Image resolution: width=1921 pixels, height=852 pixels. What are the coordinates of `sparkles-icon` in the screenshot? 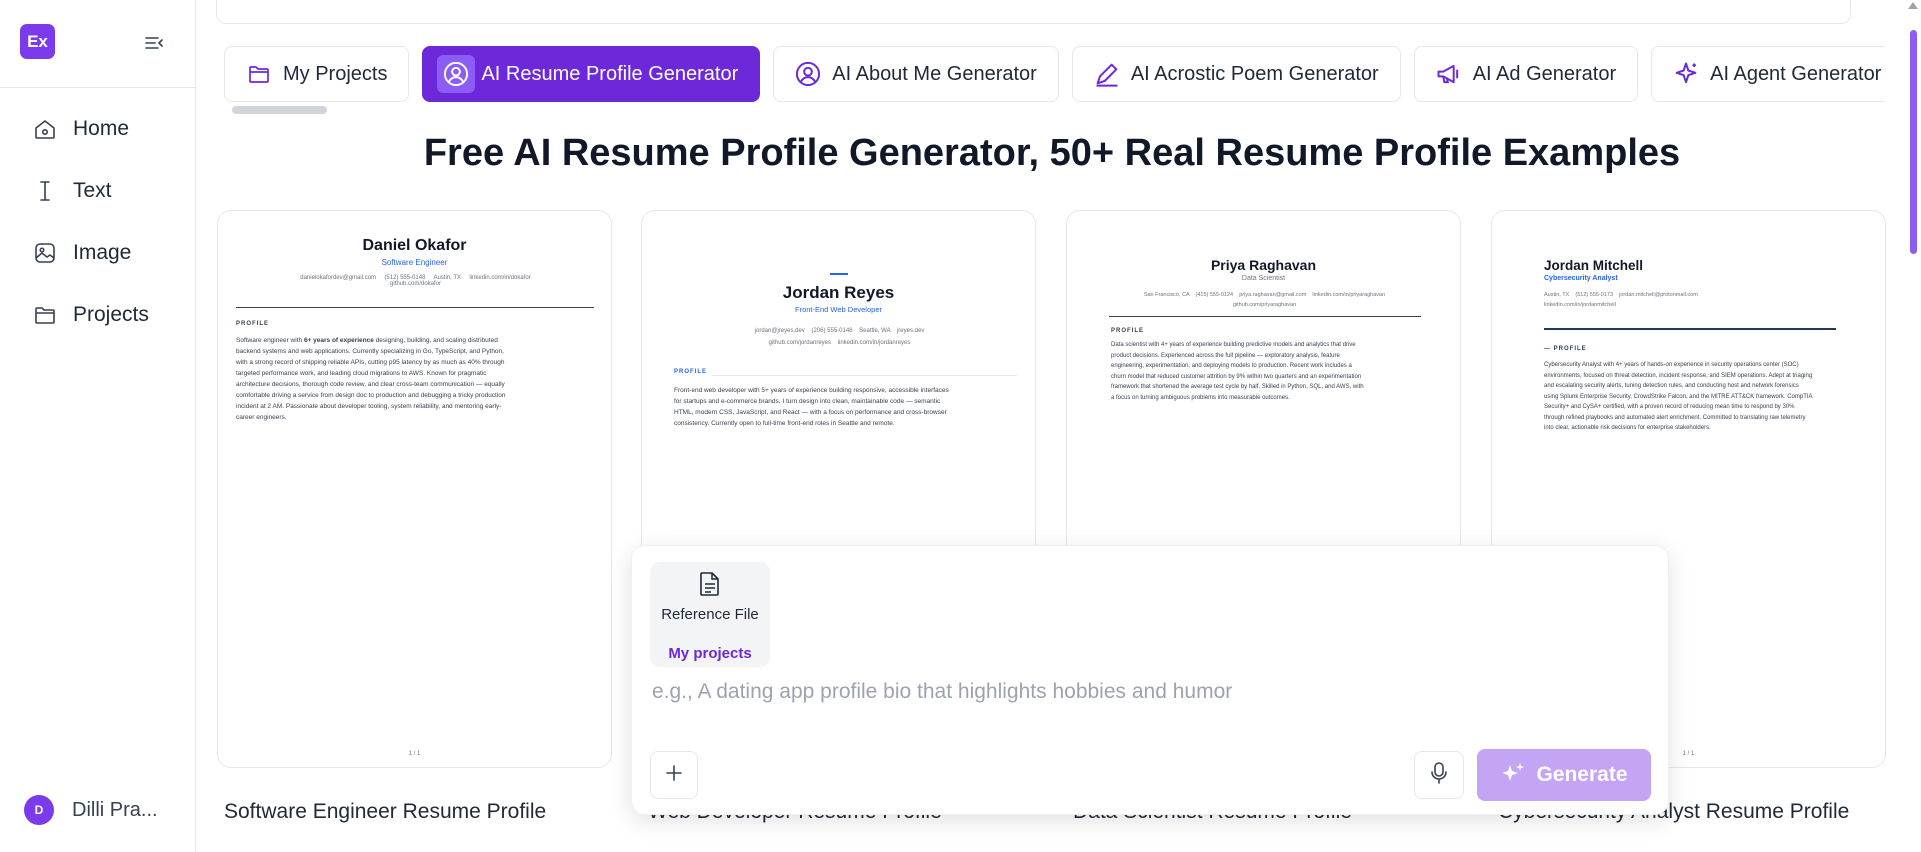 It's located at (1513, 775).